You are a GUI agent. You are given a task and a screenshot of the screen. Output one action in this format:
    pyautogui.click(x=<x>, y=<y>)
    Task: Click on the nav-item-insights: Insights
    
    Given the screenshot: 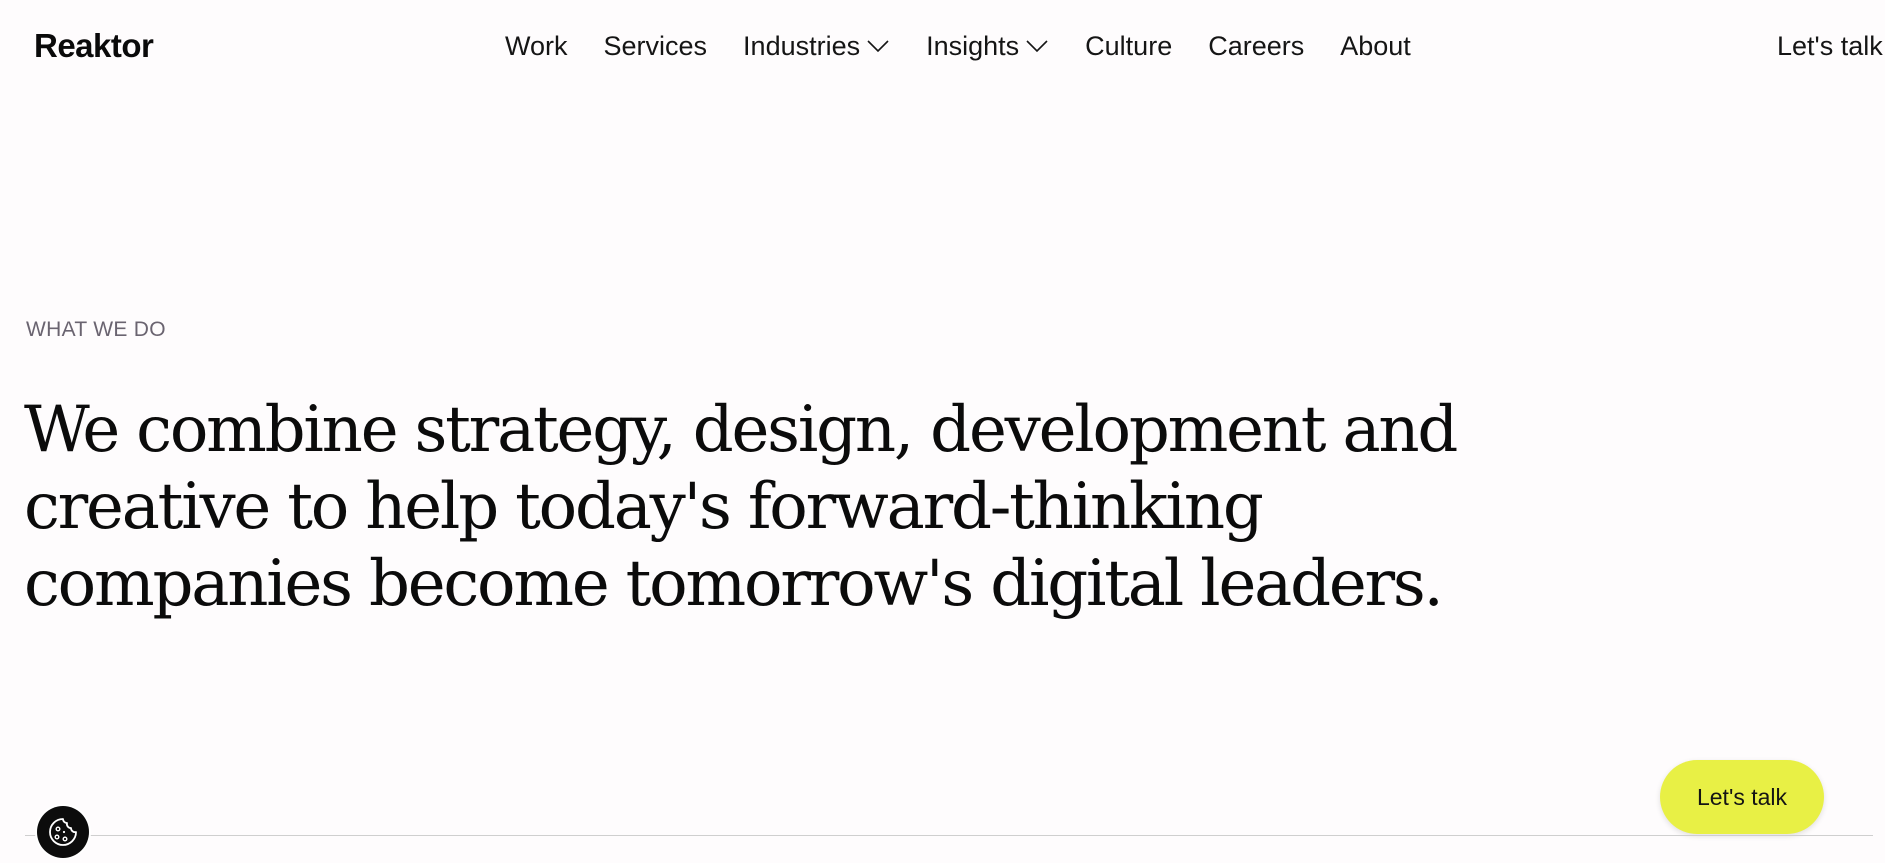 What is the action you would take?
    pyautogui.click(x=987, y=46)
    